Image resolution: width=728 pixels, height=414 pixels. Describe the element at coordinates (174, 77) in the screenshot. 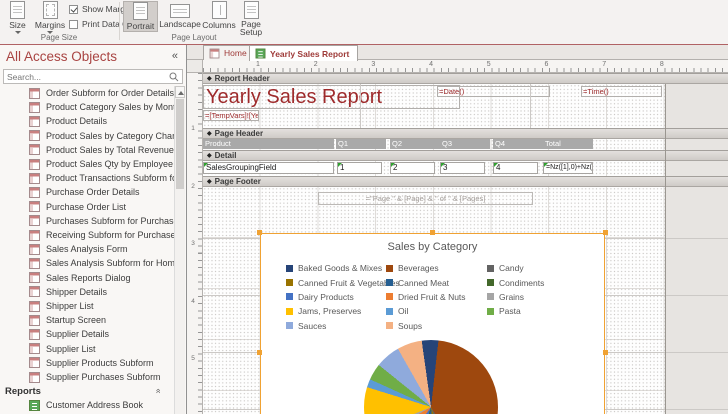

I see `search-icon` at that location.